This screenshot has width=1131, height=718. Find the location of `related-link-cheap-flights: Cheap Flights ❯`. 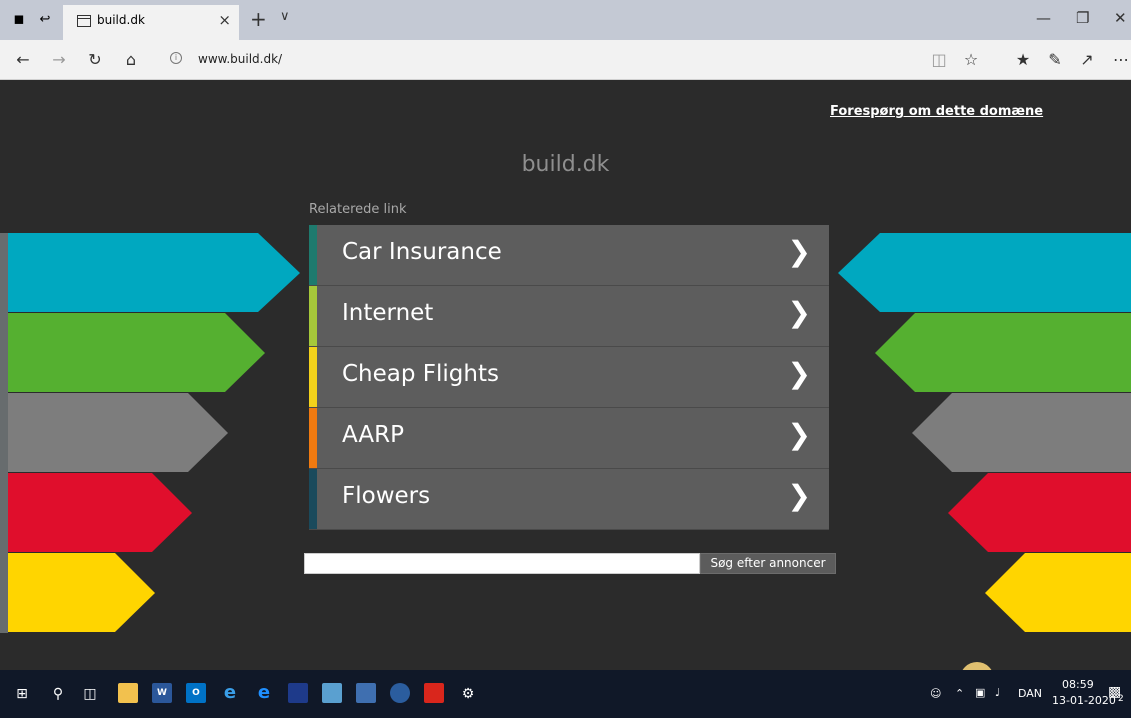

related-link-cheap-flights: Cheap Flights ❯ is located at coordinates (569, 377).